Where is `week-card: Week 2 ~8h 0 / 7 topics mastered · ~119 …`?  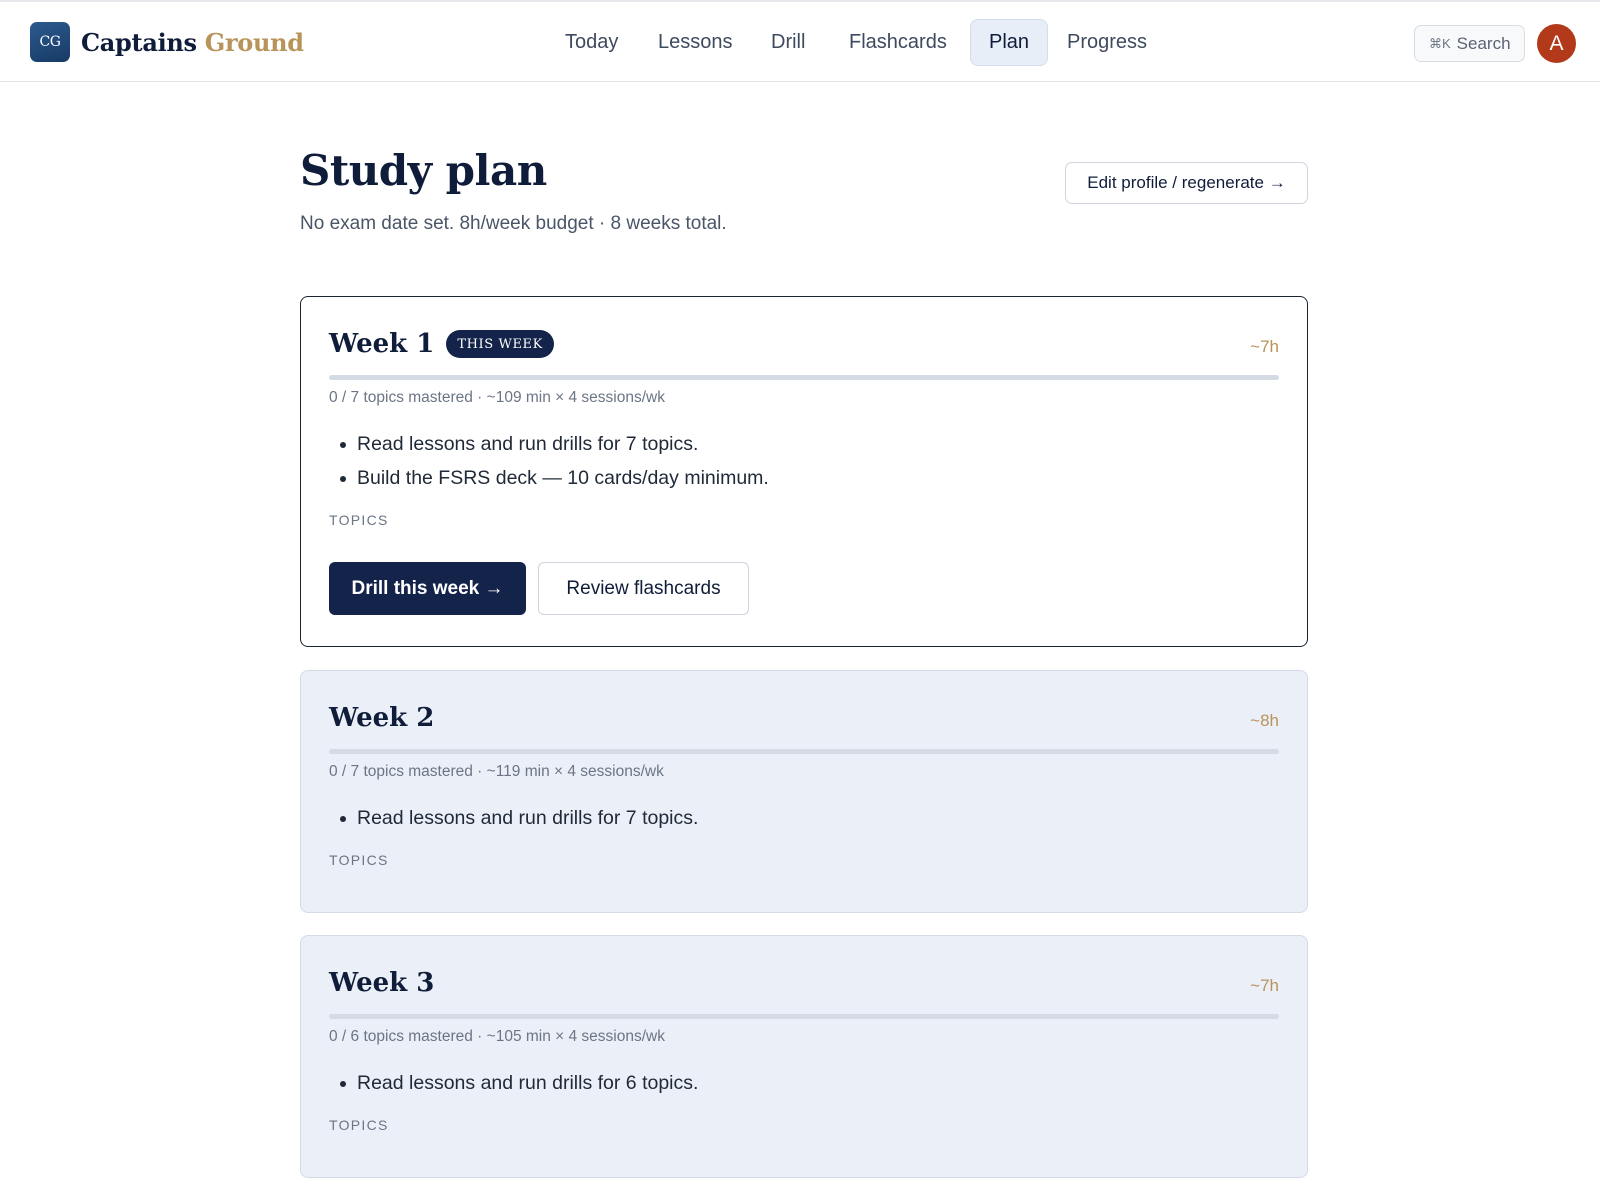
week-card: Week 2 ~8h 0 / 7 topics mastered · ~119 … is located at coordinates (804, 791).